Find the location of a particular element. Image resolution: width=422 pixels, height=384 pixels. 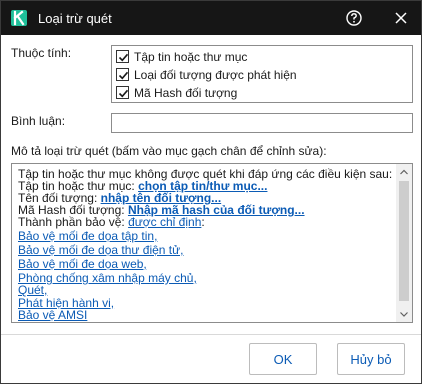

description-scrollbar is located at coordinates (404, 243).